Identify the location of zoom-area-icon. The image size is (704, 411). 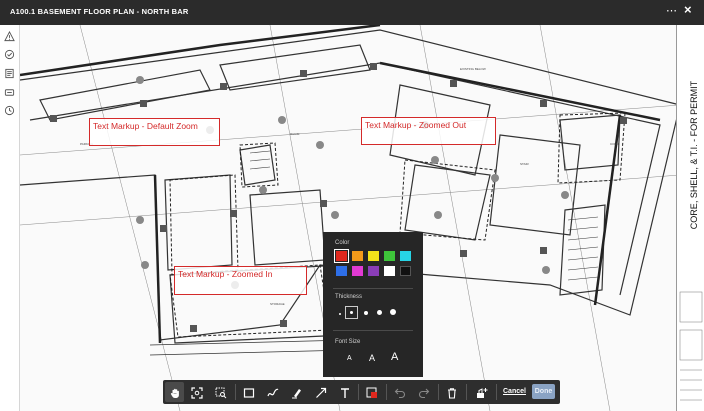
(221, 392).